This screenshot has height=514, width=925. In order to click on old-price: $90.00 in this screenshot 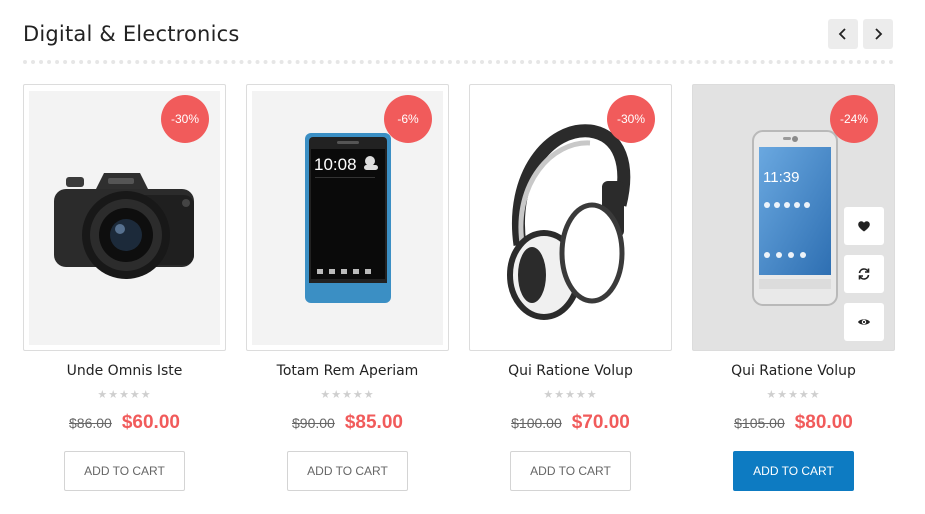, I will do `click(313, 423)`.